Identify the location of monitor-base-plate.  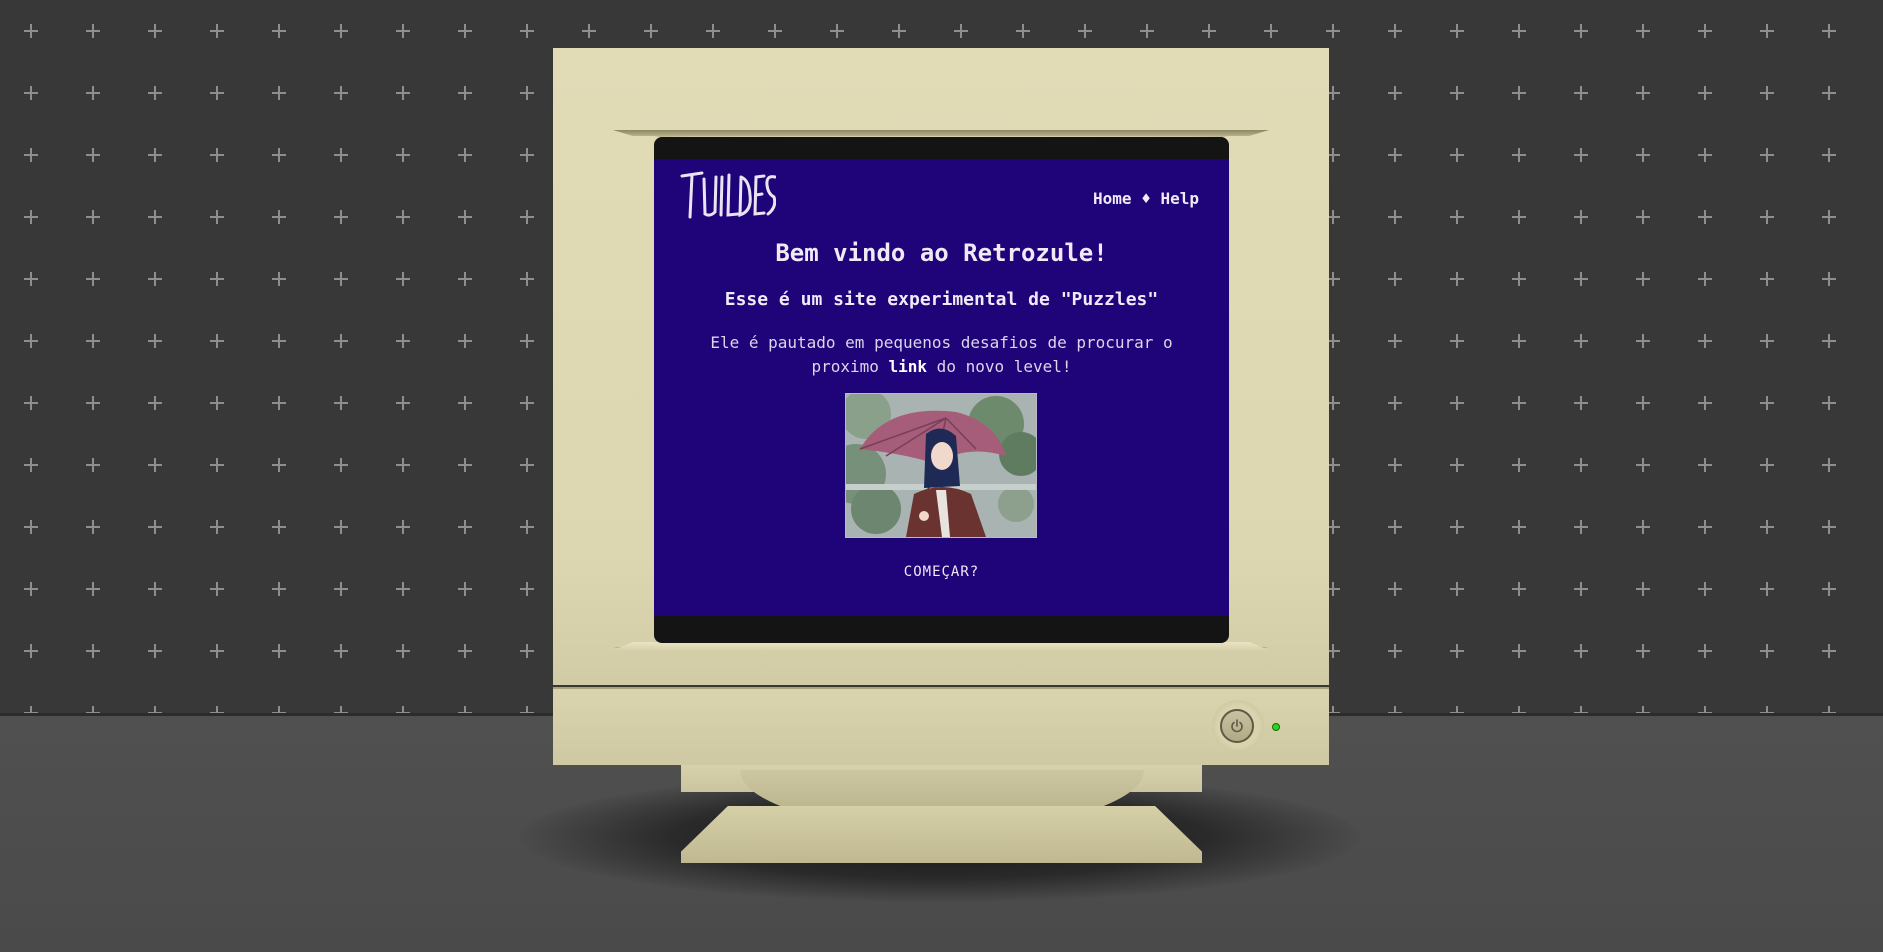
(941, 834).